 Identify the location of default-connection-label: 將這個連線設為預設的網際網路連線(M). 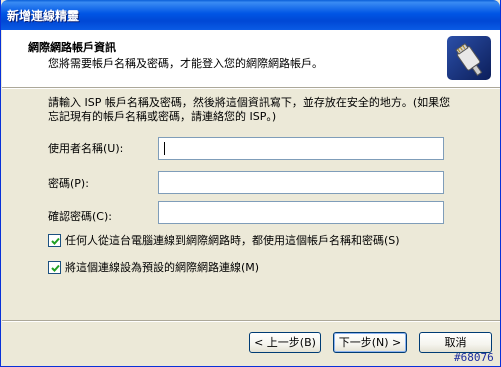
(162, 267).